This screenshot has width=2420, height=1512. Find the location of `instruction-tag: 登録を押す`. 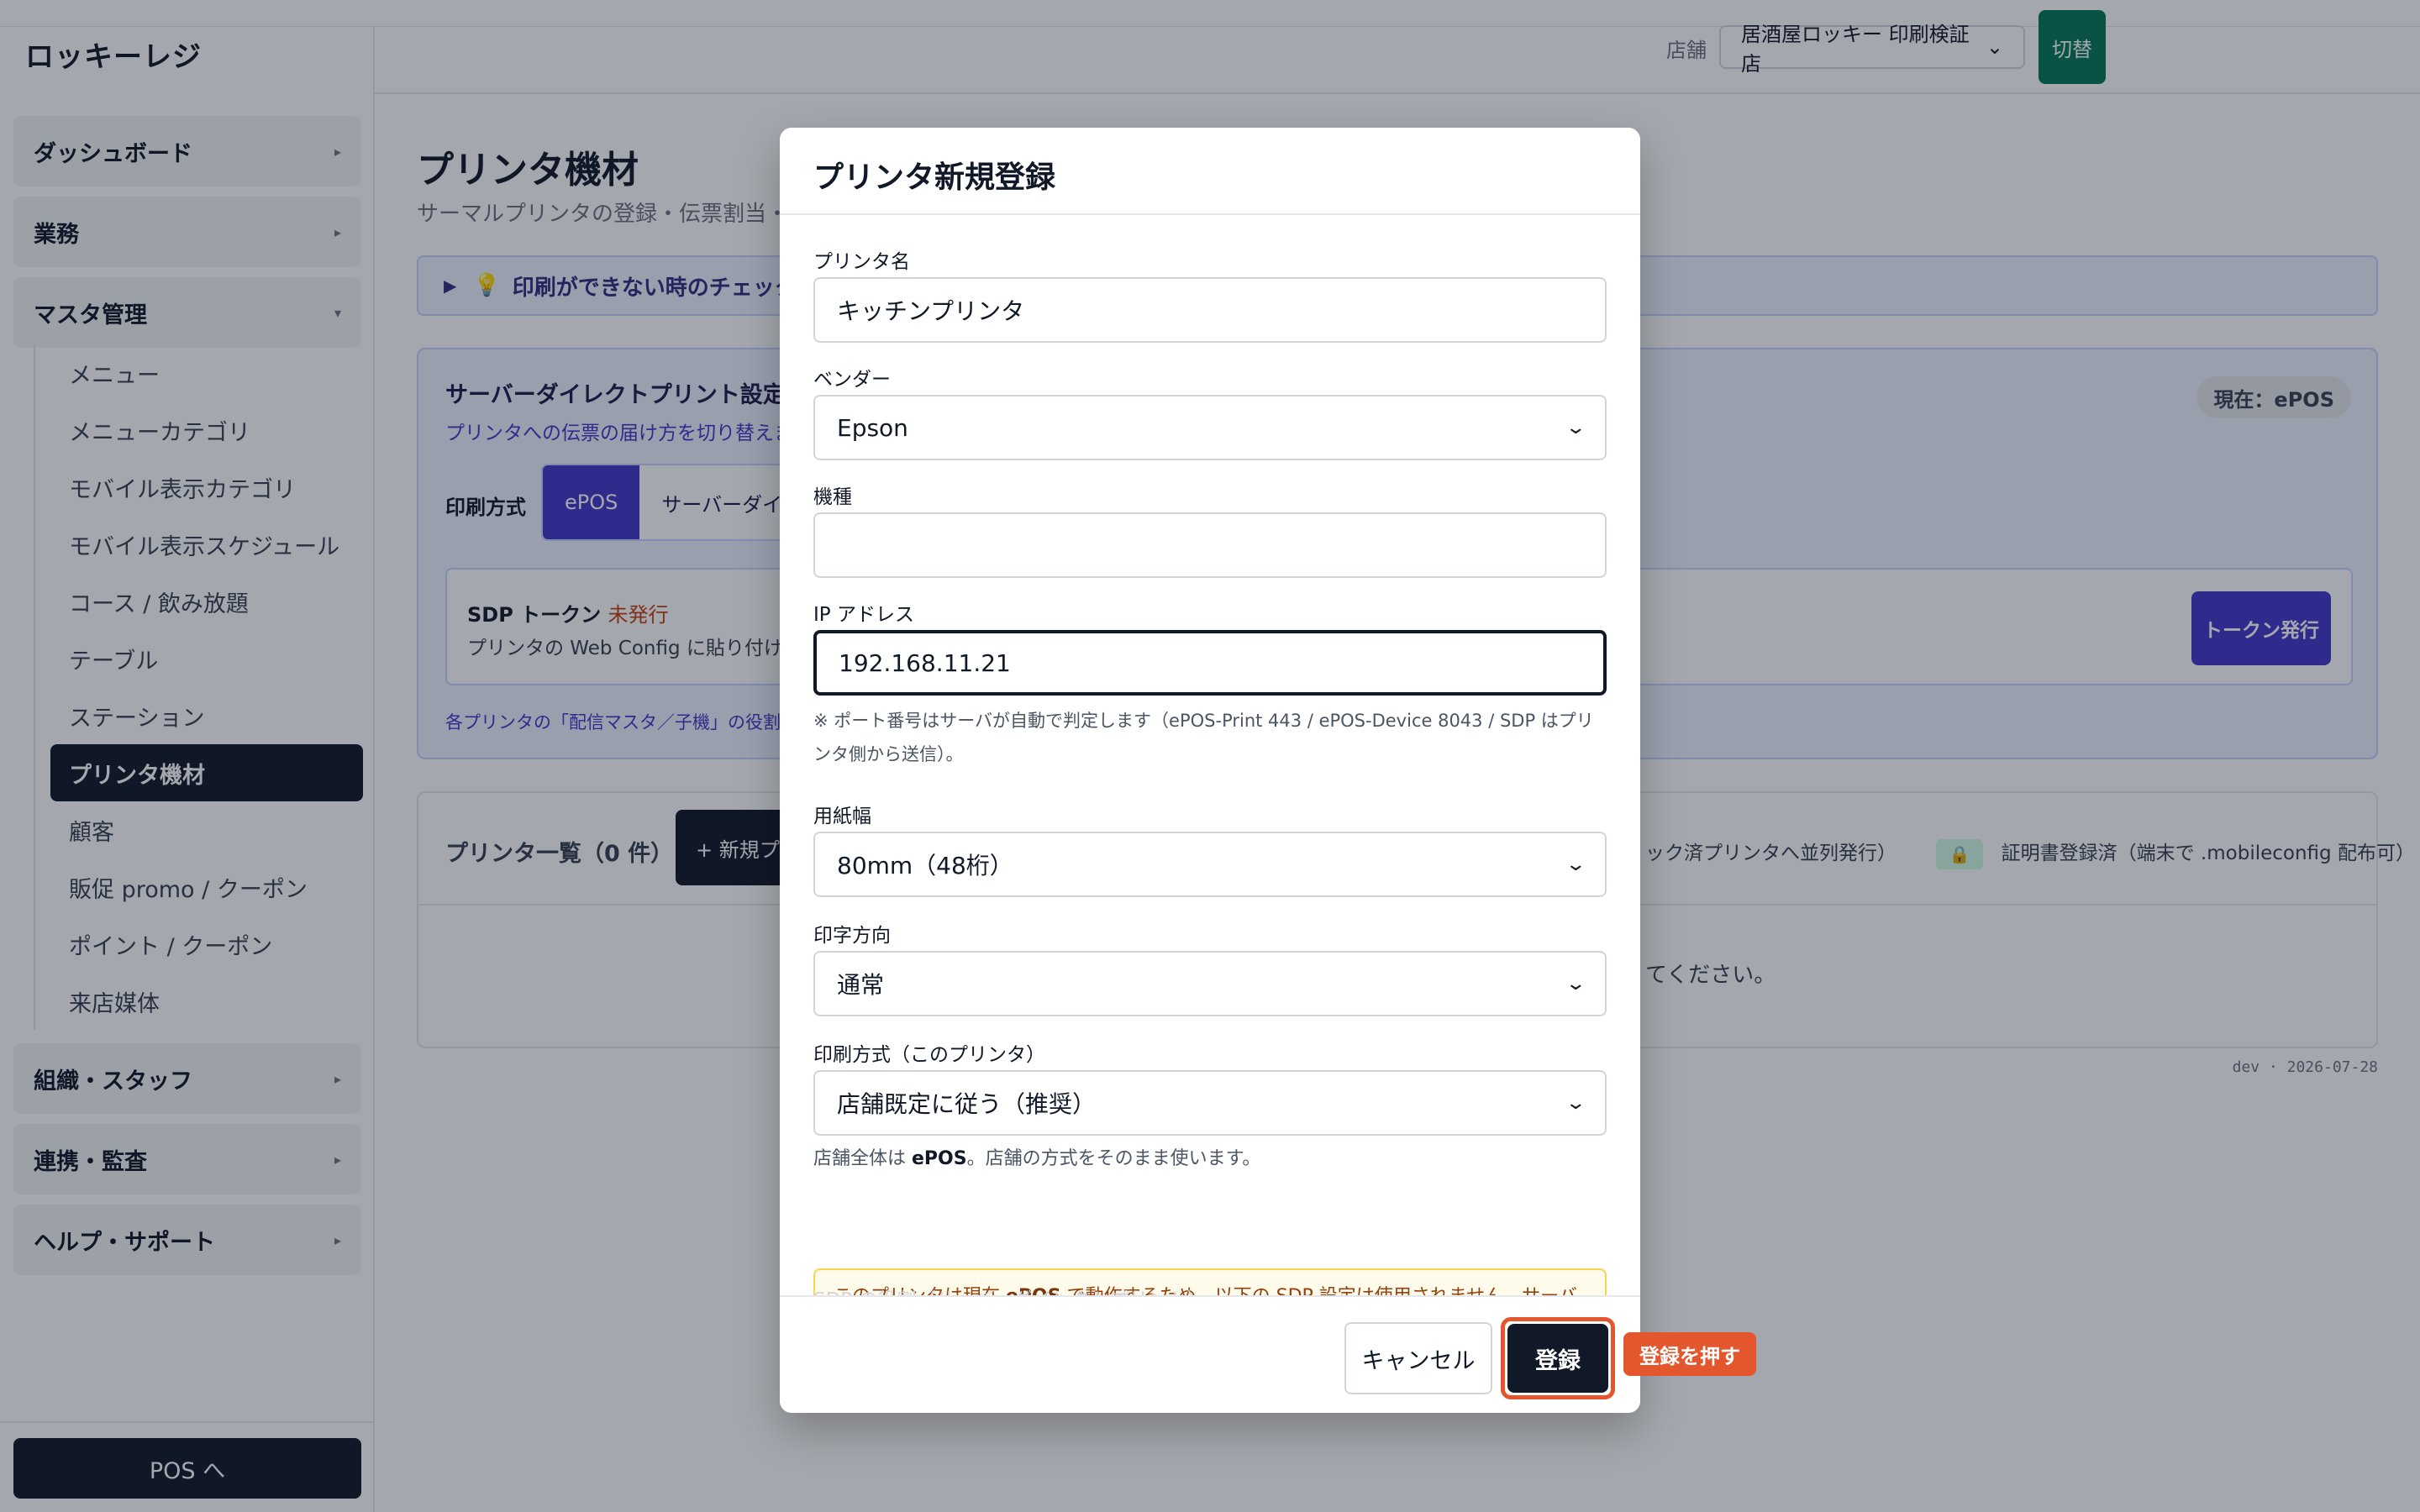

instruction-tag: 登録を押す is located at coordinates (1689, 1354).